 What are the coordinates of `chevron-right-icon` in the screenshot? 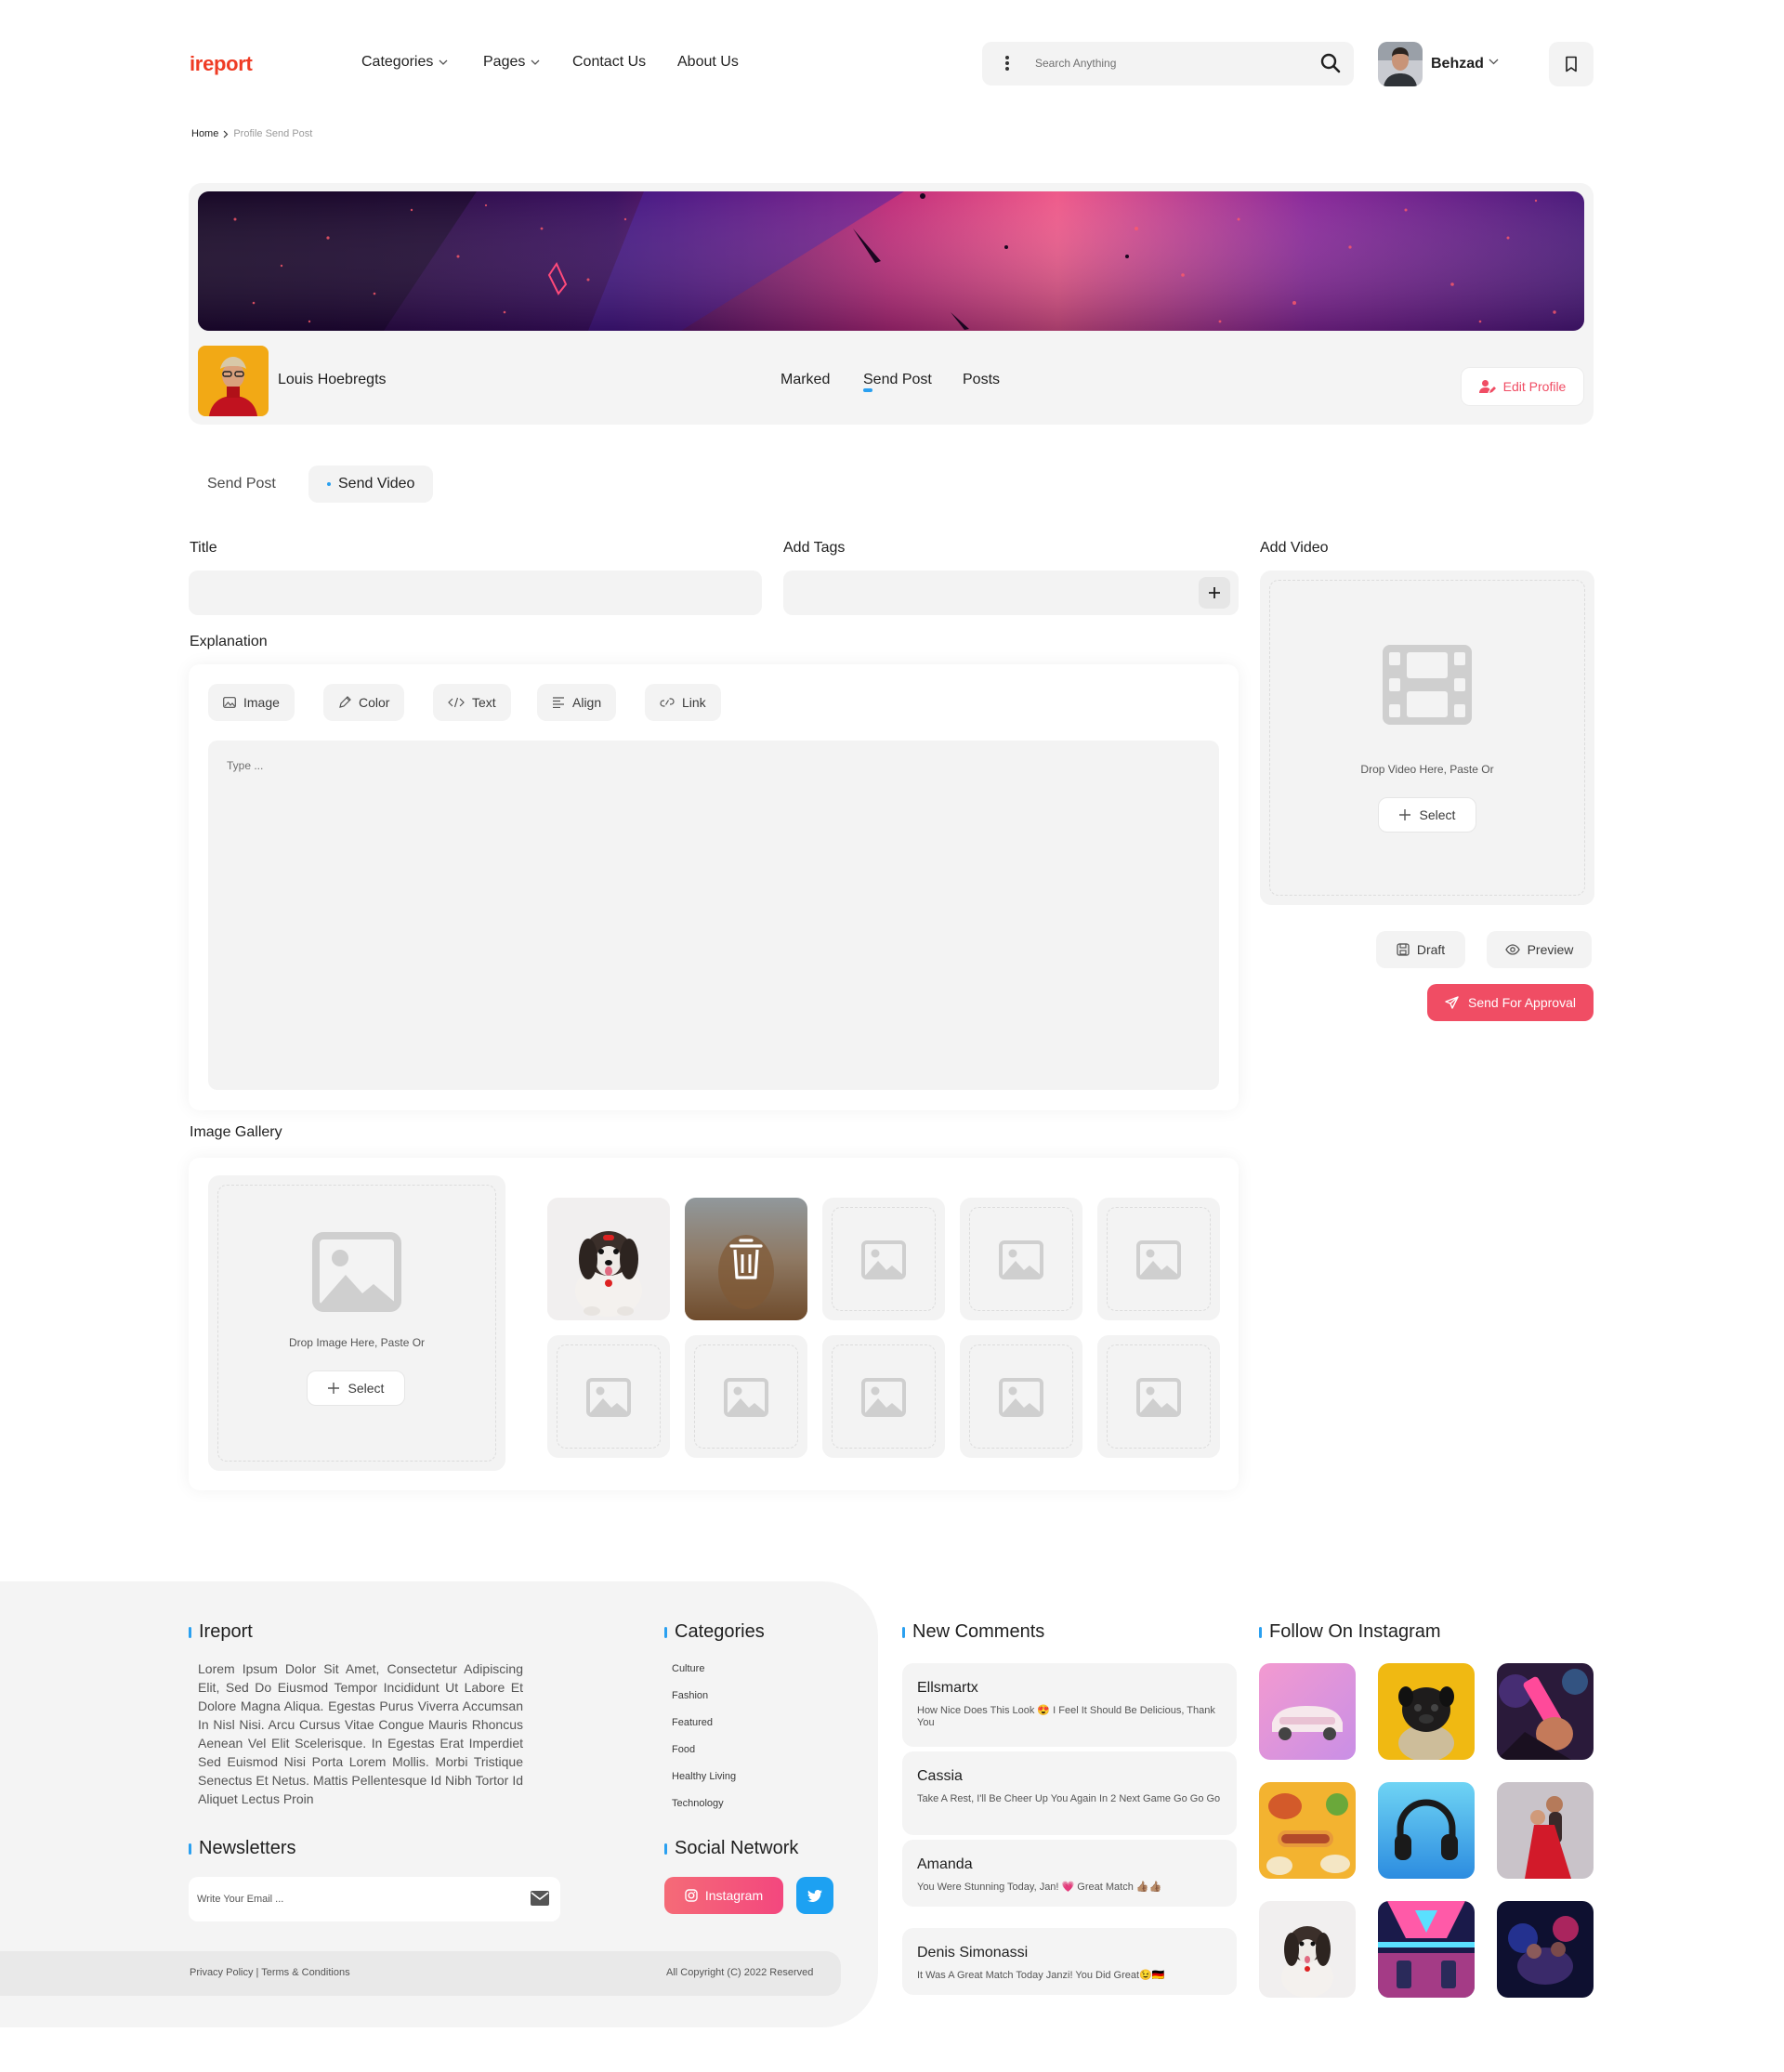 It's located at (226, 134).